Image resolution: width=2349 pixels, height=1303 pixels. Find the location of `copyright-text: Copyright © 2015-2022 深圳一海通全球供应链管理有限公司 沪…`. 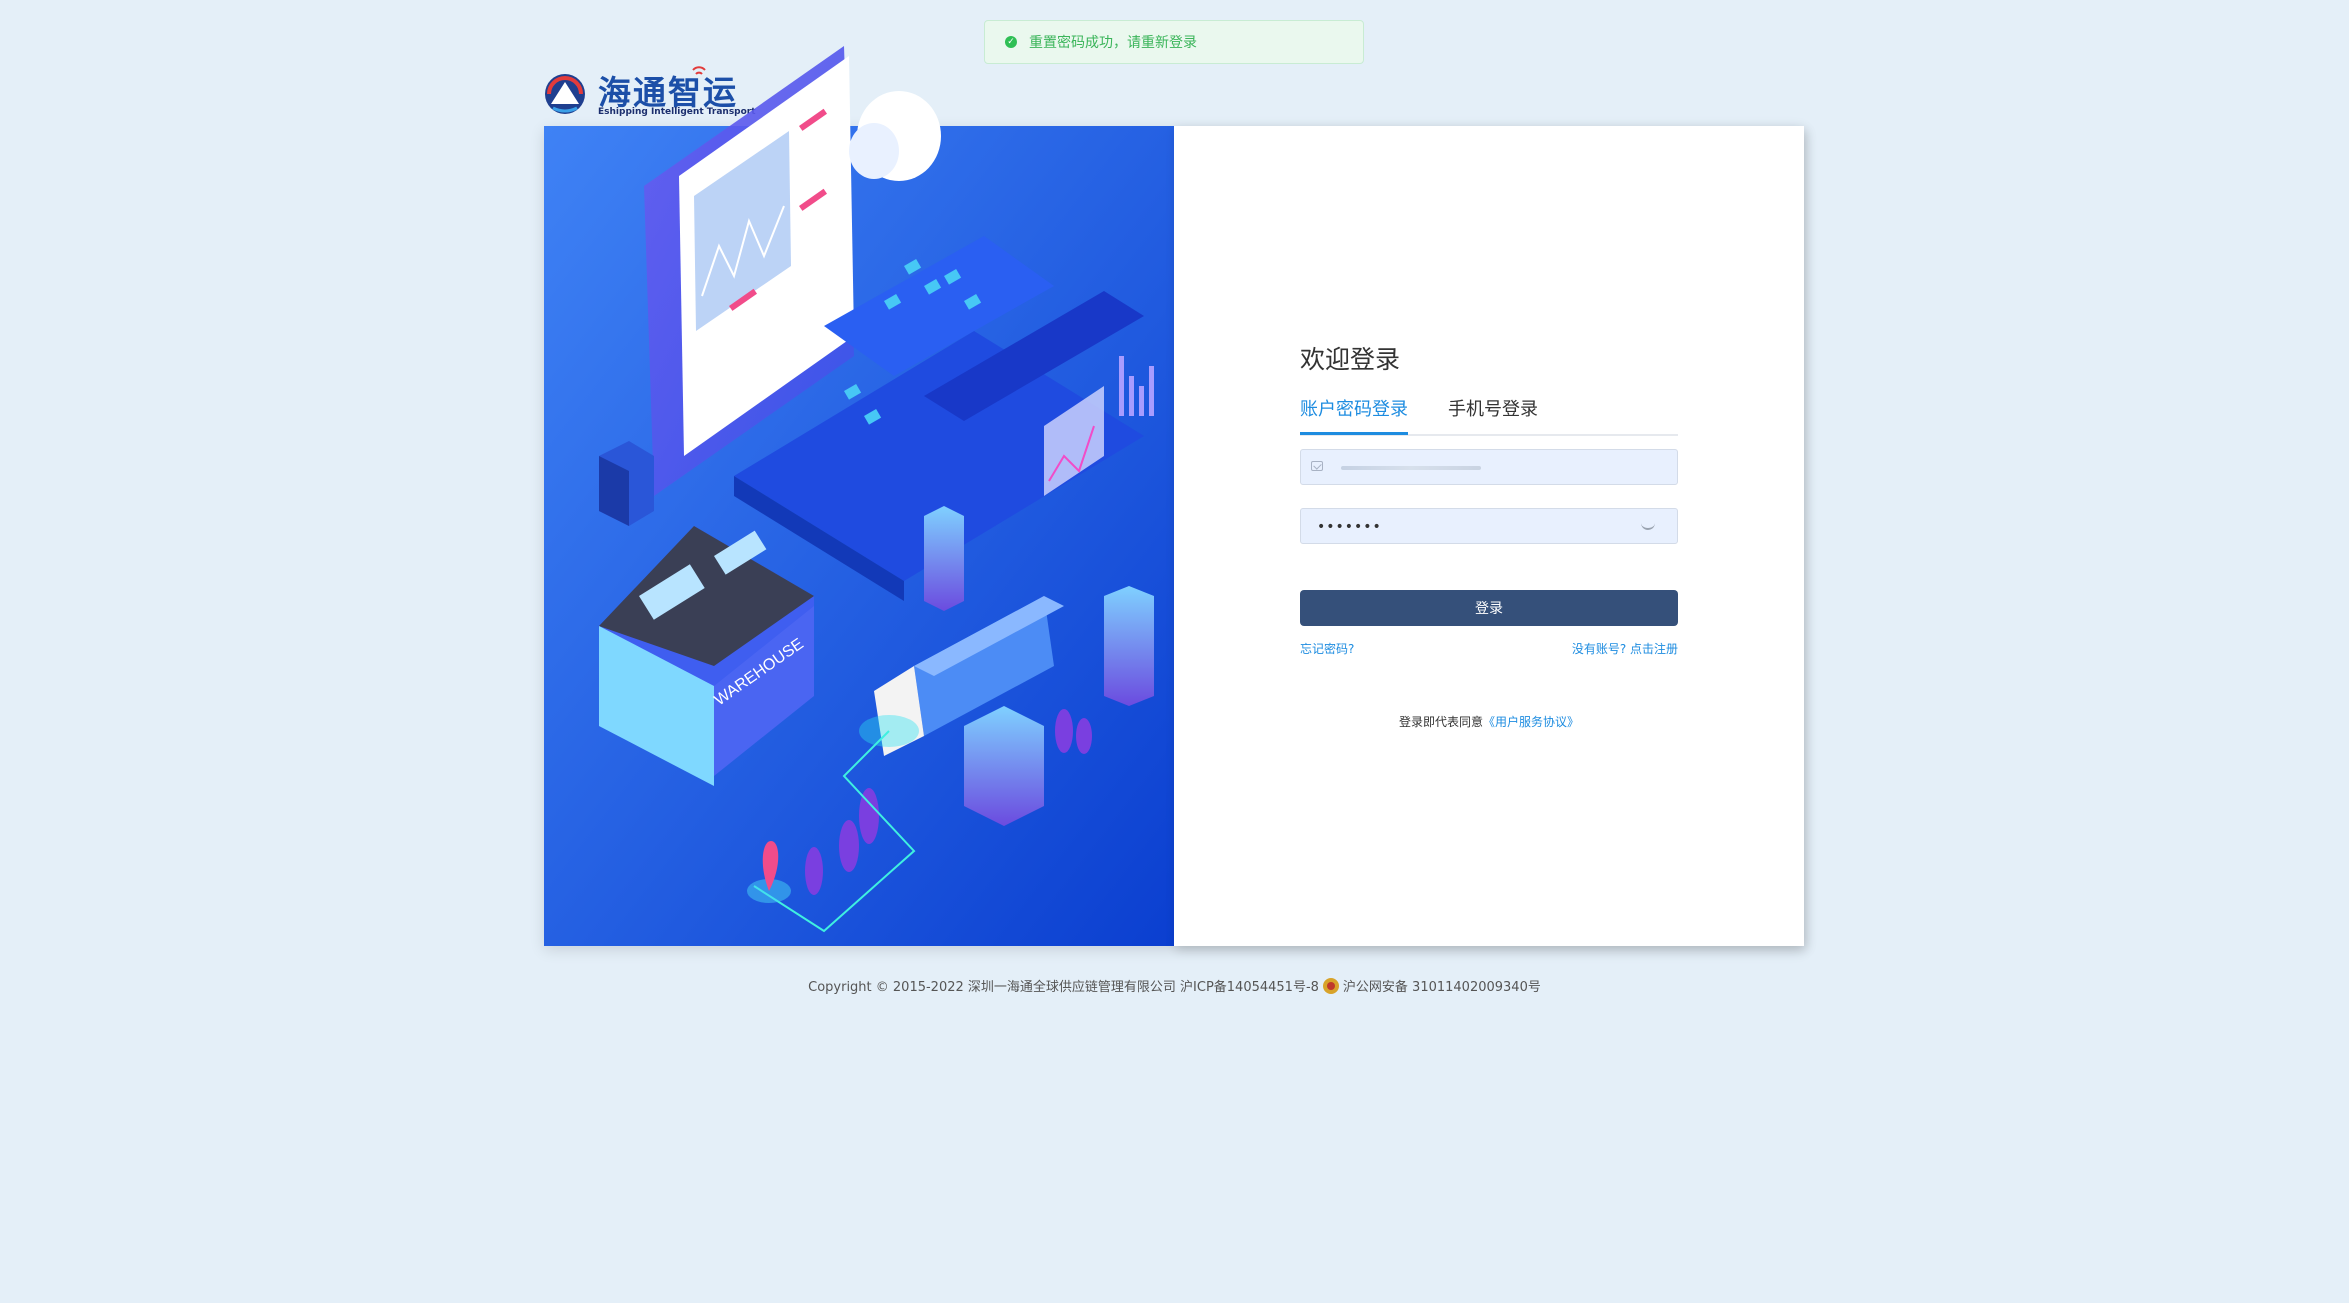

copyright-text: Copyright © 2015-2022 深圳一海通全球供应链管理有限公司 沪… is located at coordinates (1063, 987).